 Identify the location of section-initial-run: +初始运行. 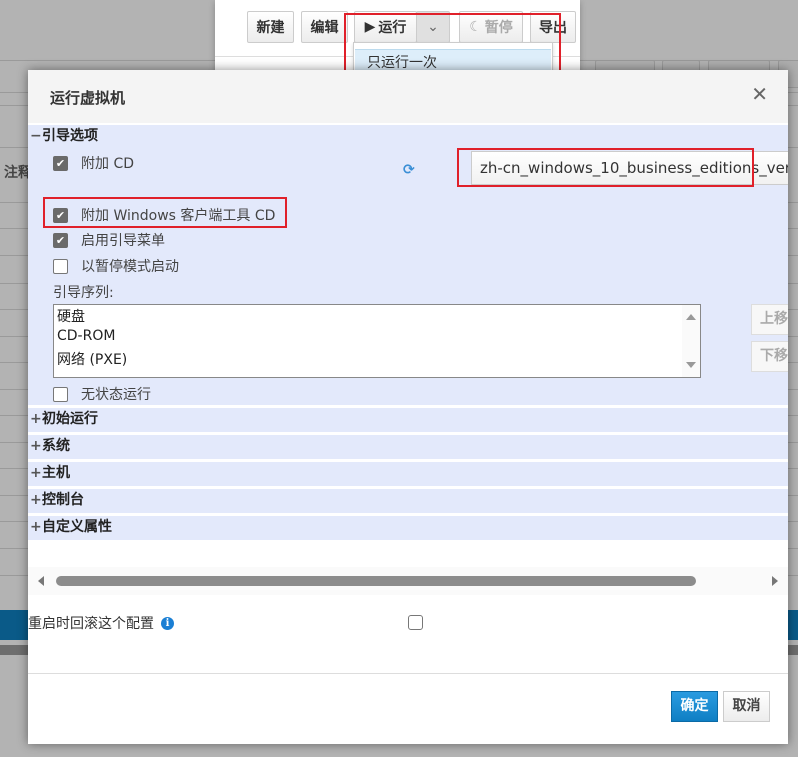
(408, 420).